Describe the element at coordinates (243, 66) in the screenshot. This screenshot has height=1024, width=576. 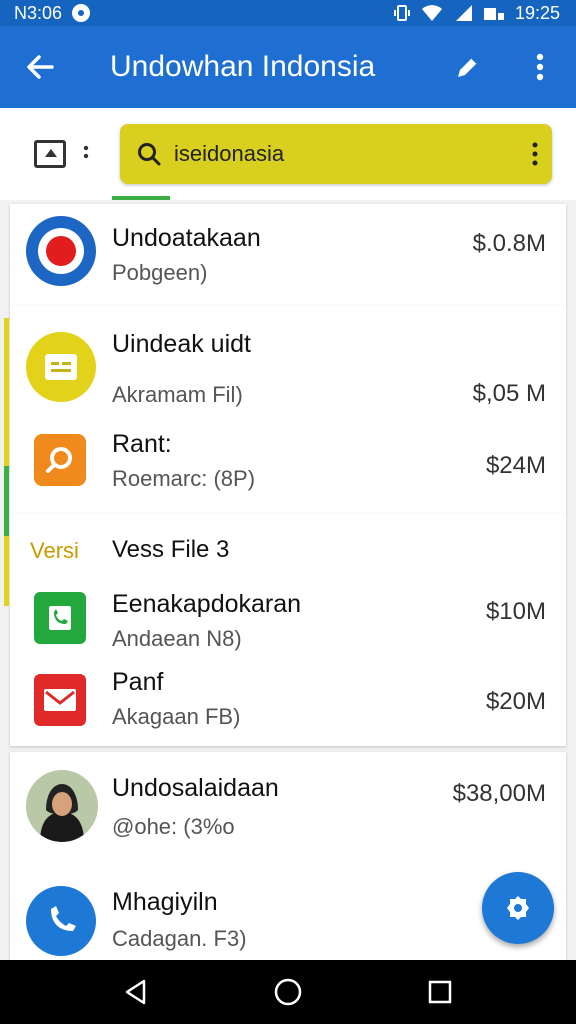
I see `page-title: Undowhan Indonsia` at that location.